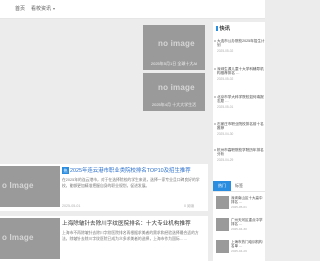 This screenshot has height=261, width=320. What do you see at coordinates (239, 250) in the screenshot?
I see `hot-item-date: 2025-04-29` at bounding box center [239, 250].